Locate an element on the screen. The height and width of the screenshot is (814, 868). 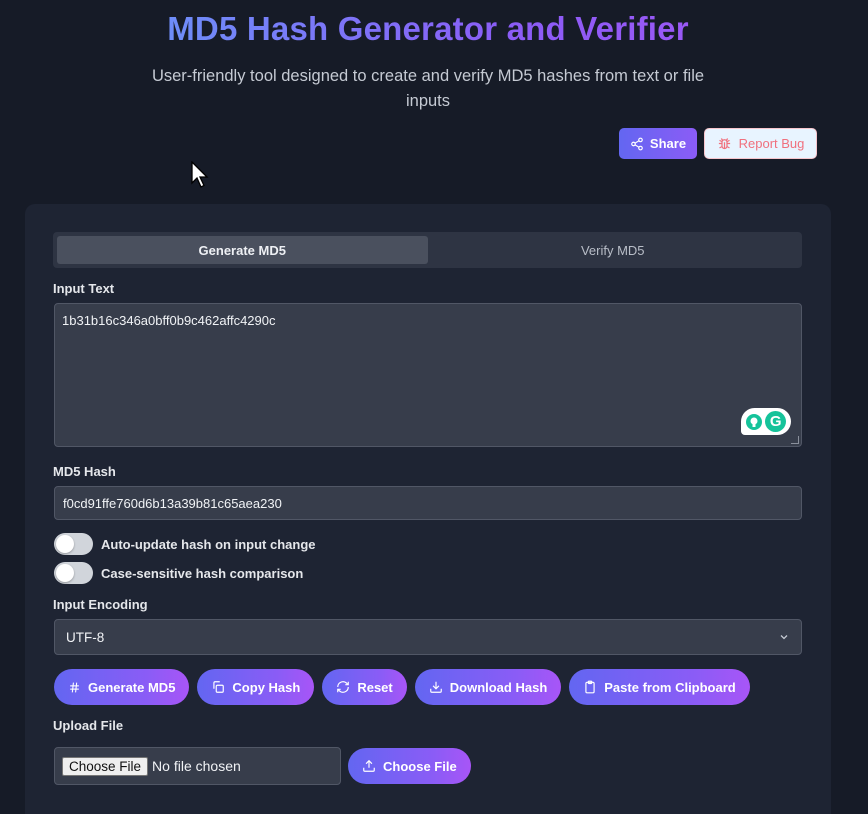
case-sensitive-label: Case-sensitive hash comparison is located at coordinates (202, 573).